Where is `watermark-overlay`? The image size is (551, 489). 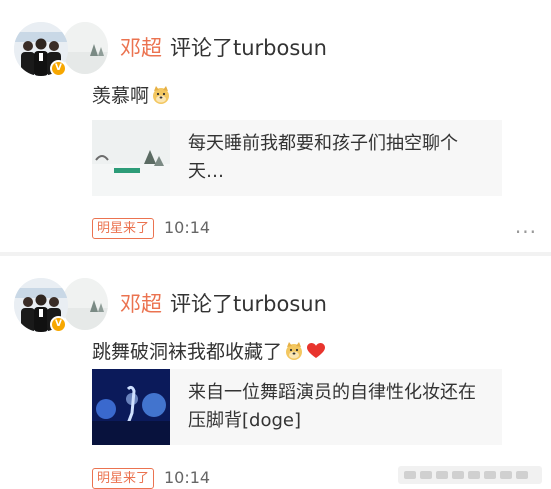 watermark-overlay is located at coordinates (470, 475).